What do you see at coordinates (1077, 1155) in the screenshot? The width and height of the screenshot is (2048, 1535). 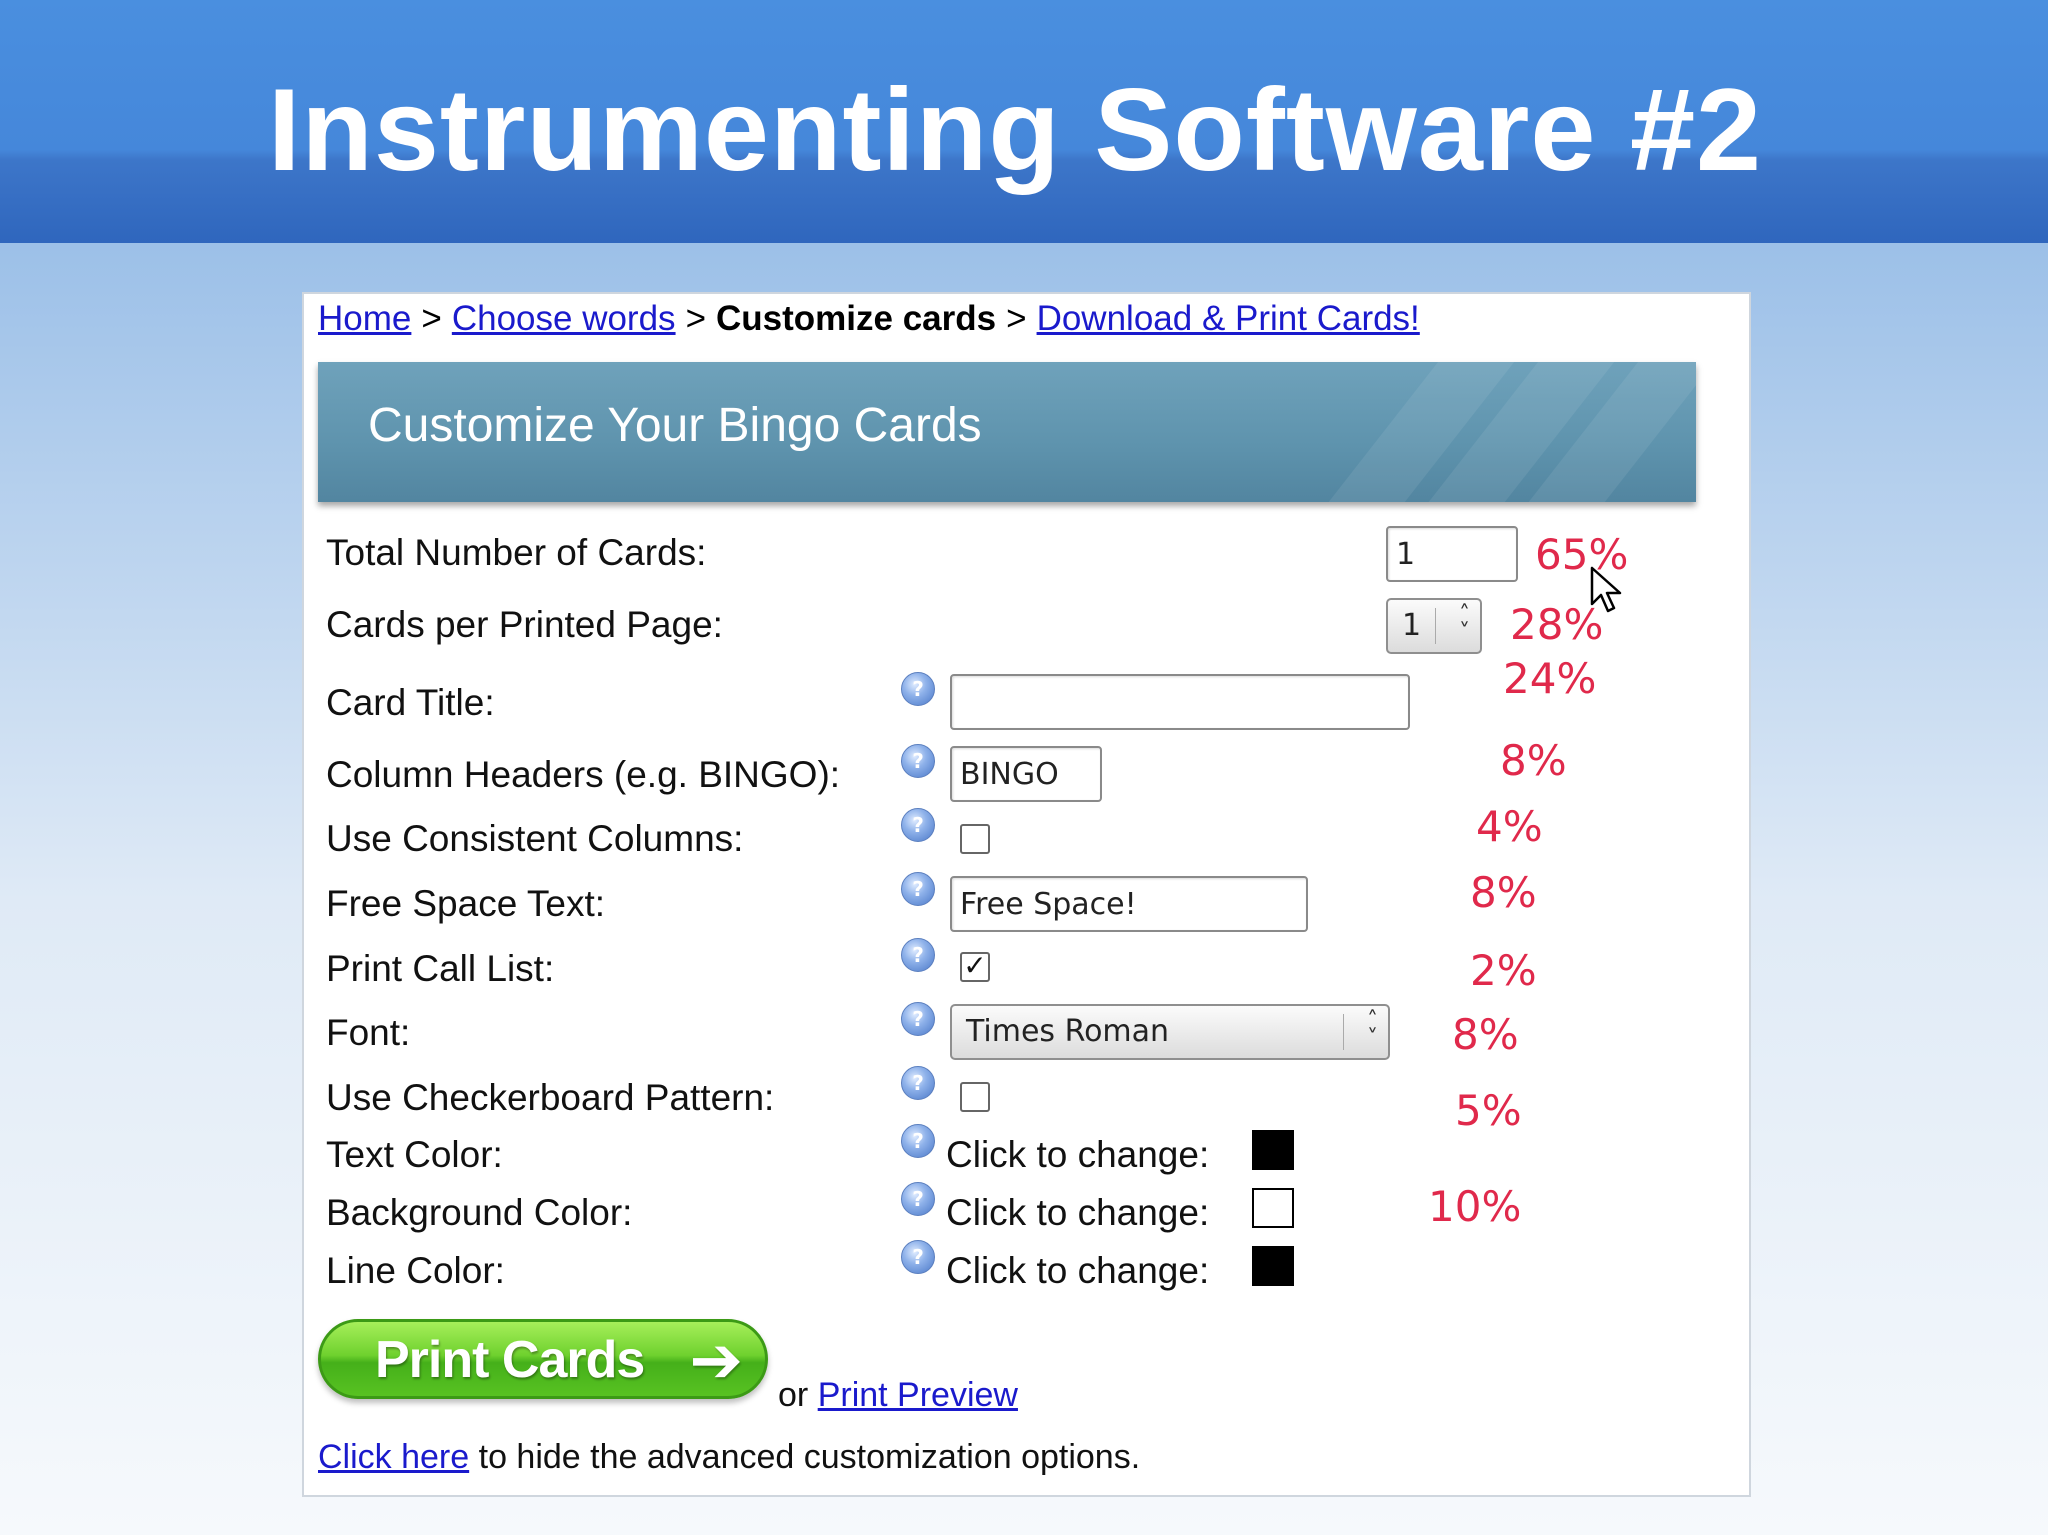 I see `text-color-change-link: Click to change:` at bounding box center [1077, 1155].